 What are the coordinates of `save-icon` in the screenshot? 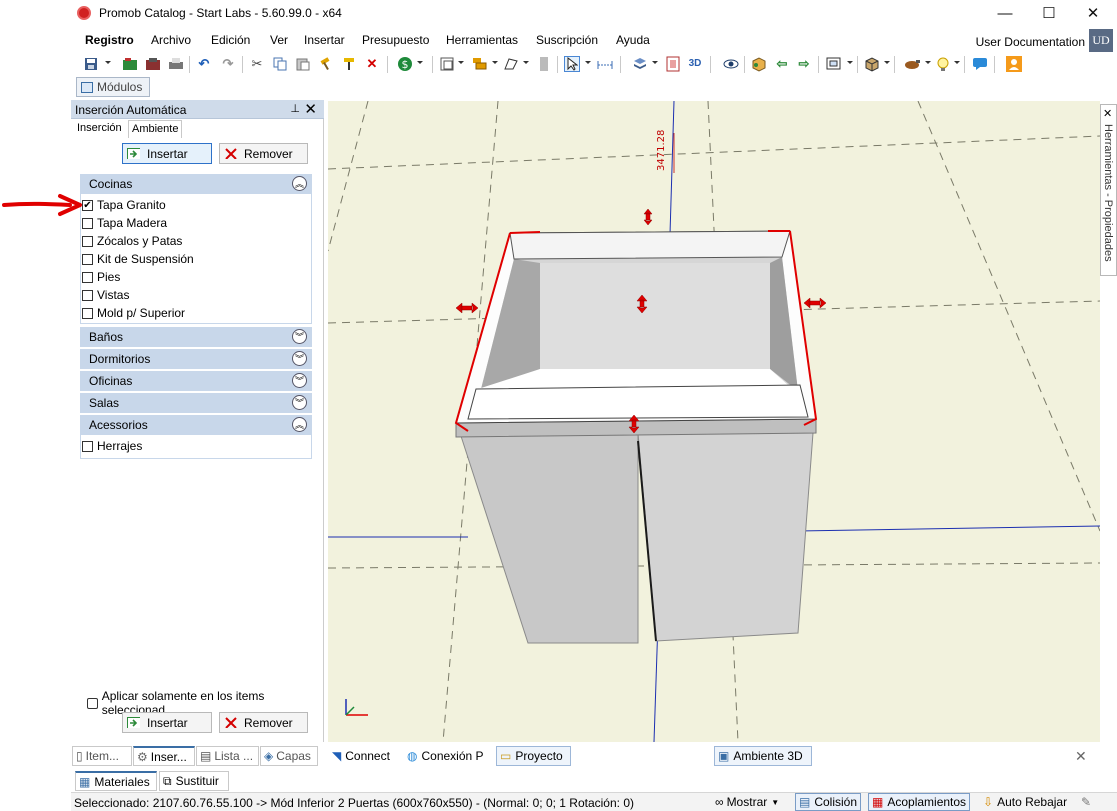 It's located at (91, 64).